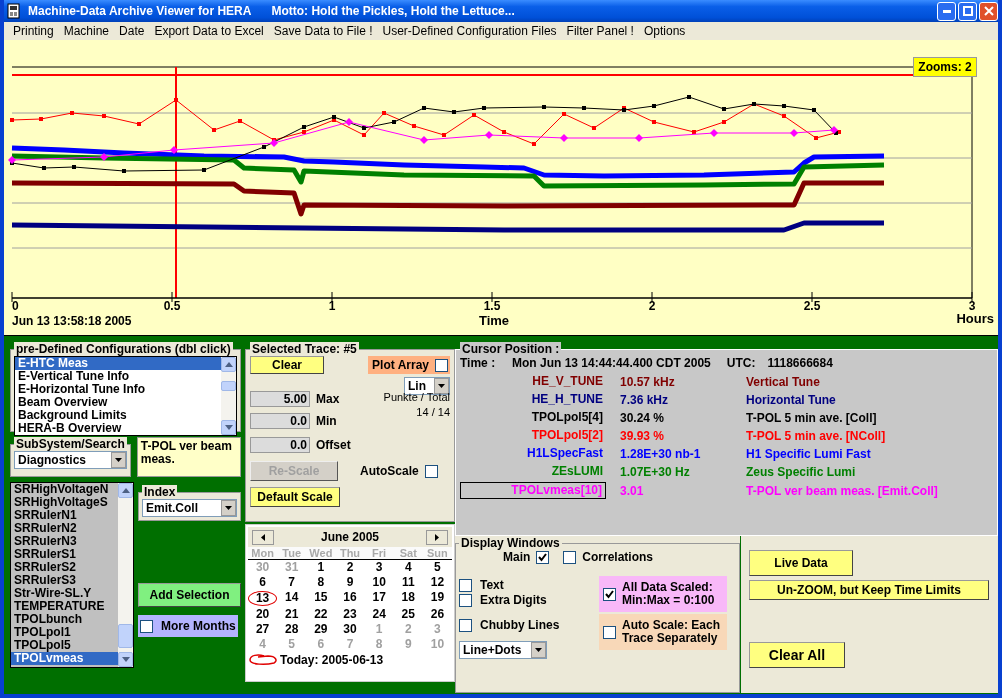 The image size is (1002, 698). I want to click on list-item: Beam Overview, so click(118, 402).